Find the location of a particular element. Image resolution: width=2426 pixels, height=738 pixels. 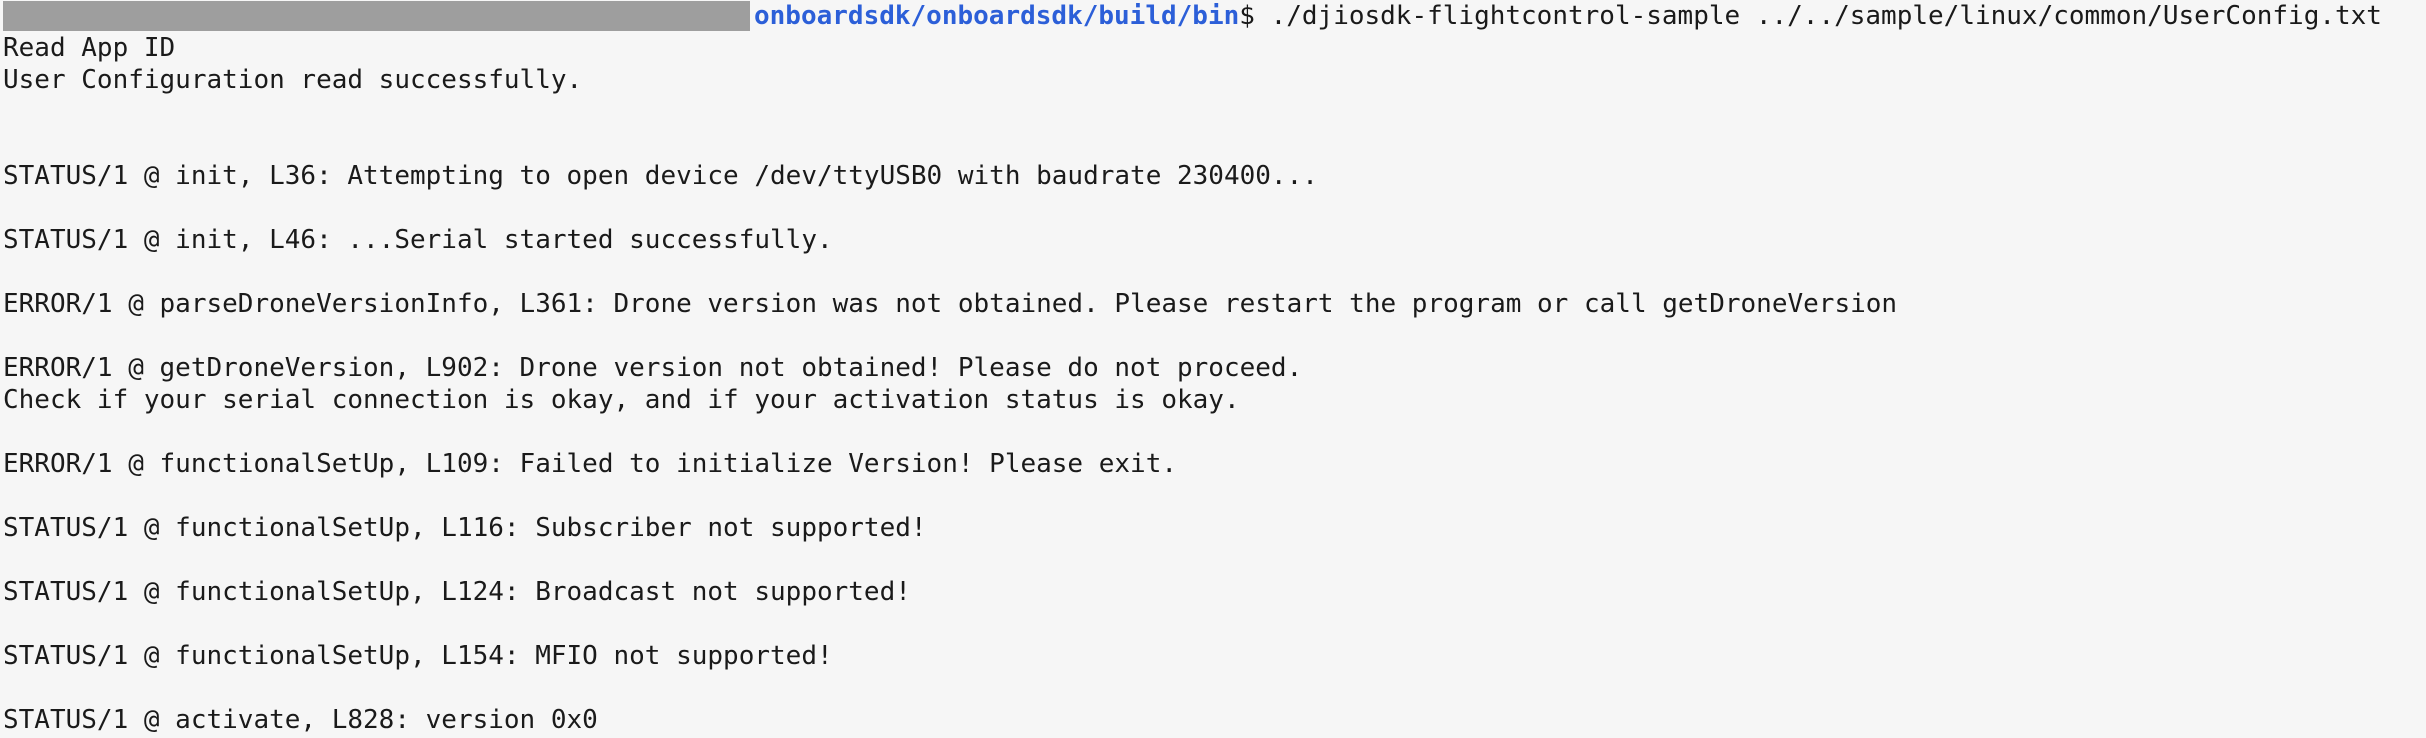

output-line: STATUS/1 @ activate, L828: version 0x0 is located at coordinates (300, 720).